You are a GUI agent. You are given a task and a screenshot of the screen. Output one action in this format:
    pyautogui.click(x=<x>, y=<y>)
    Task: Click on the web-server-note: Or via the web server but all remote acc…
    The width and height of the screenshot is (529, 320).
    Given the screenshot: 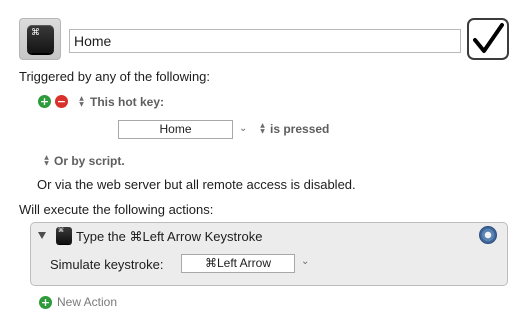 What is the action you would take?
    pyautogui.click(x=196, y=184)
    